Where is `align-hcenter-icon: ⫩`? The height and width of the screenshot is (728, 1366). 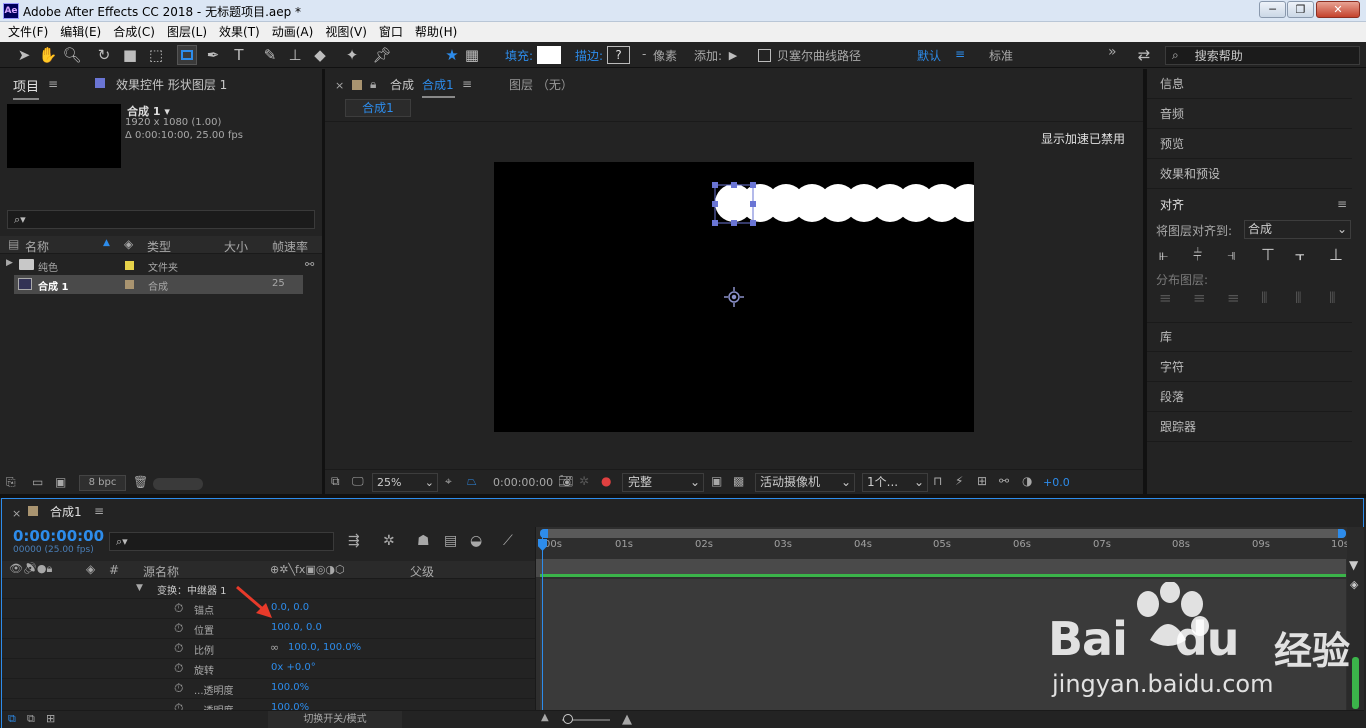 align-hcenter-icon: ⫩ is located at coordinates (1197, 255).